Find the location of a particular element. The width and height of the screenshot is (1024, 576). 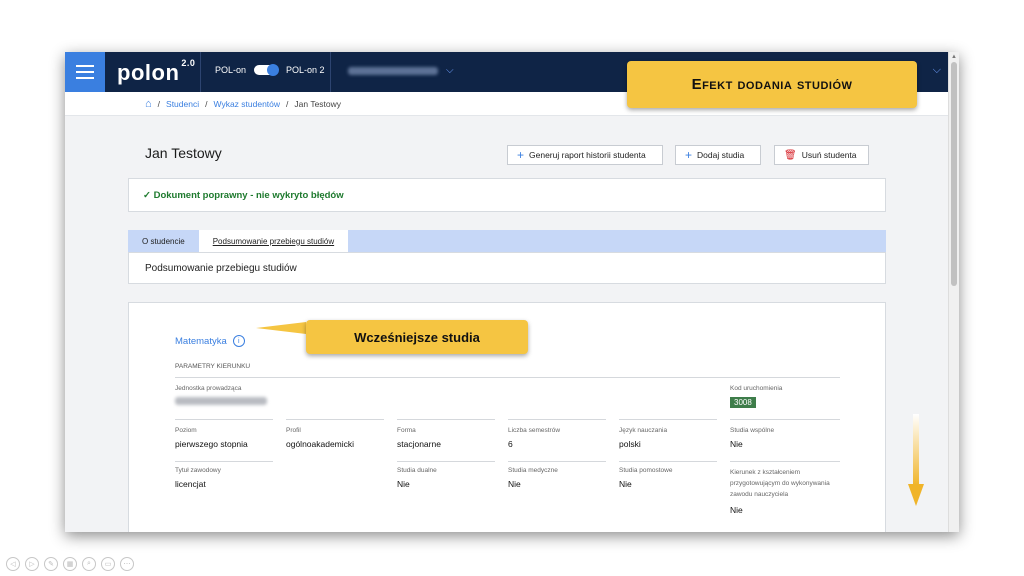

toggle-switch is located at coordinates (267, 70).